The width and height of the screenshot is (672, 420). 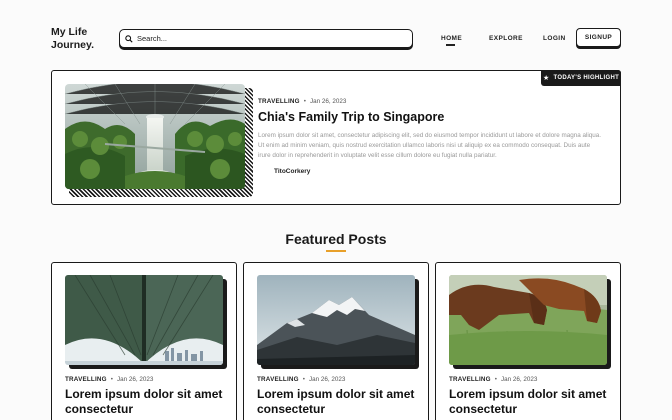 I want to click on star-icon: ★, so click(x=546, y=78).